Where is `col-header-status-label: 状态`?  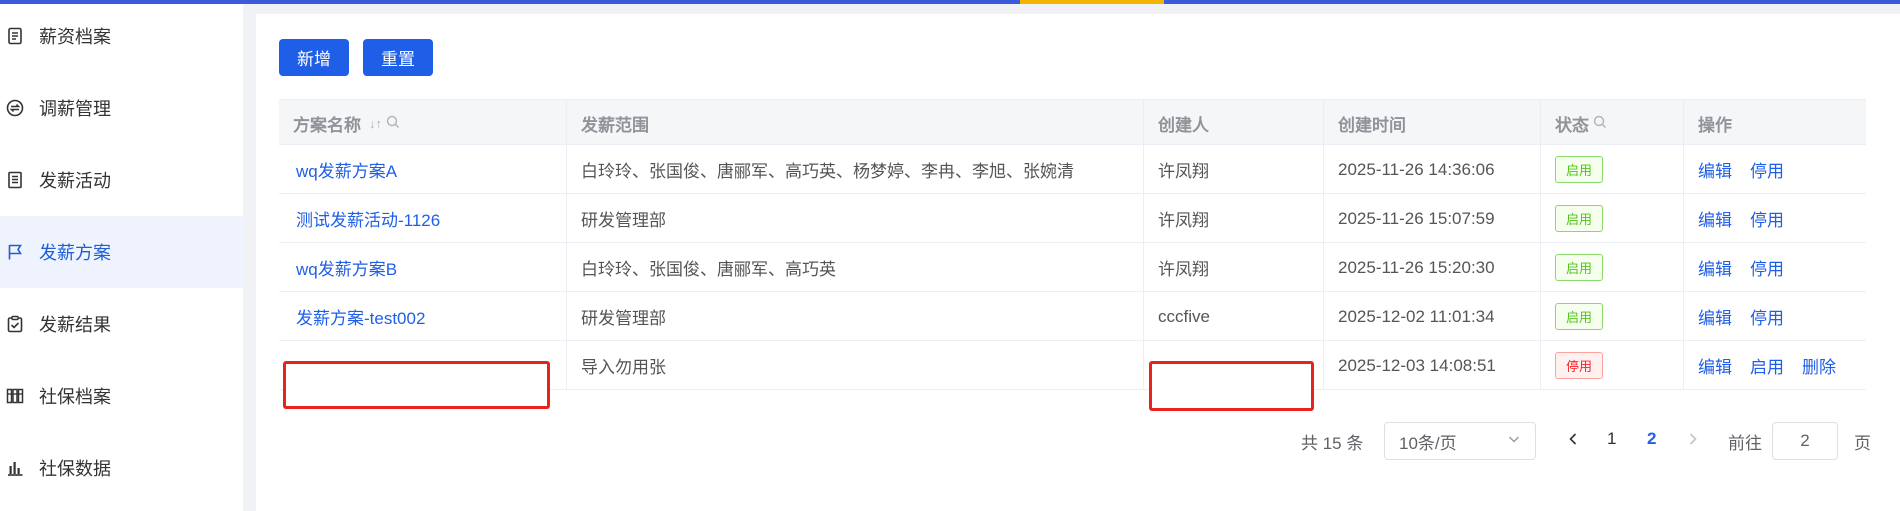
col-header-status-label: 状态 is located at coordinates (1572, 125).